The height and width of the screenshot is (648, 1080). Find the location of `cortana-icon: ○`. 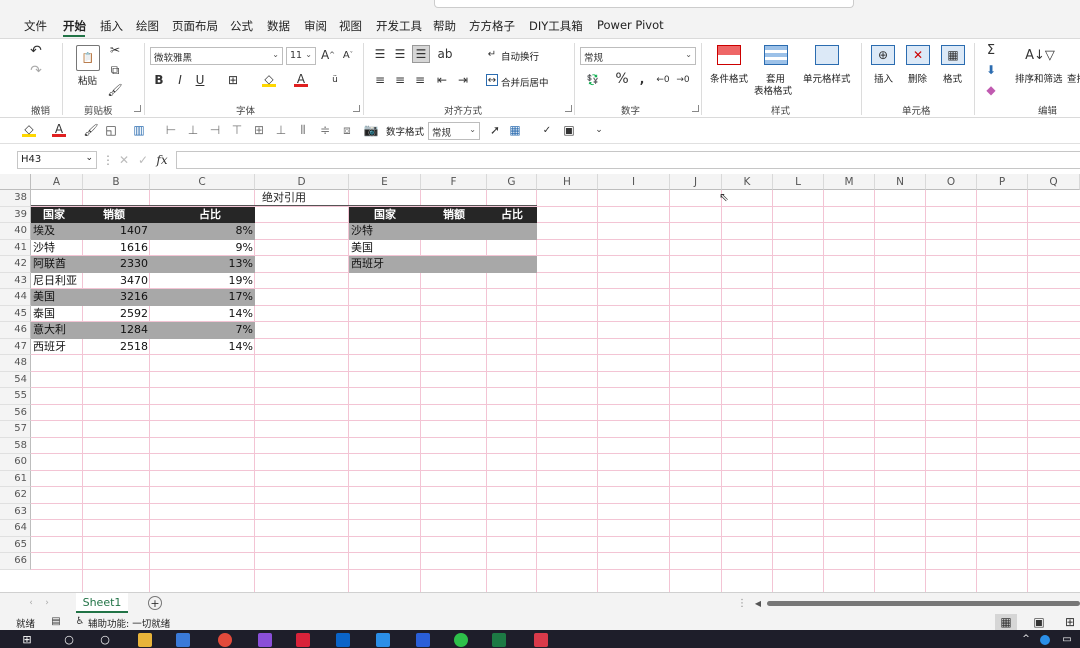

cortana-icon: ○ is located at coordinates (105, 639).